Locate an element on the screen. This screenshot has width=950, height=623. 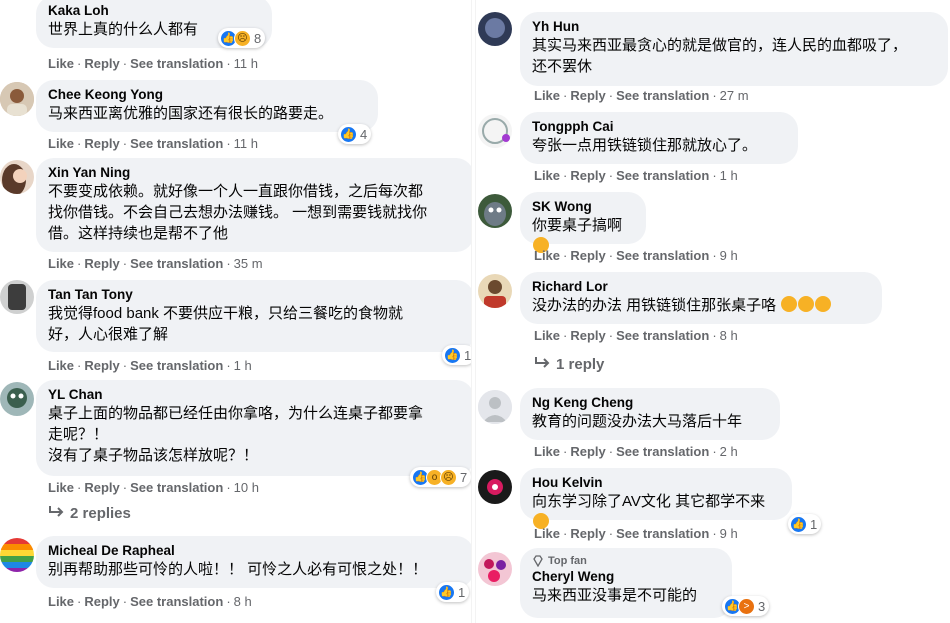
timestamp: 27 m is located at coordinates (734, 95).